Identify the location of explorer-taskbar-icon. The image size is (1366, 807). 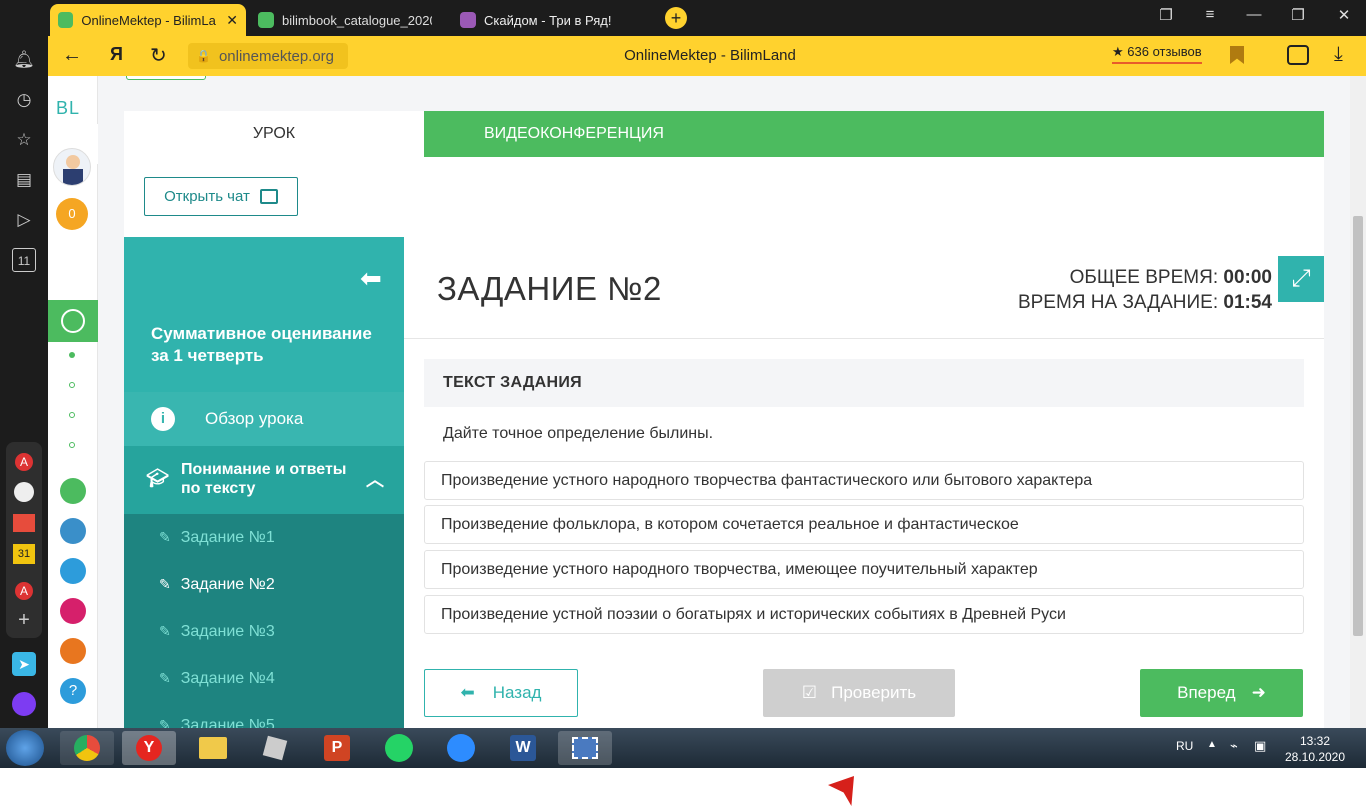
(213, 748).